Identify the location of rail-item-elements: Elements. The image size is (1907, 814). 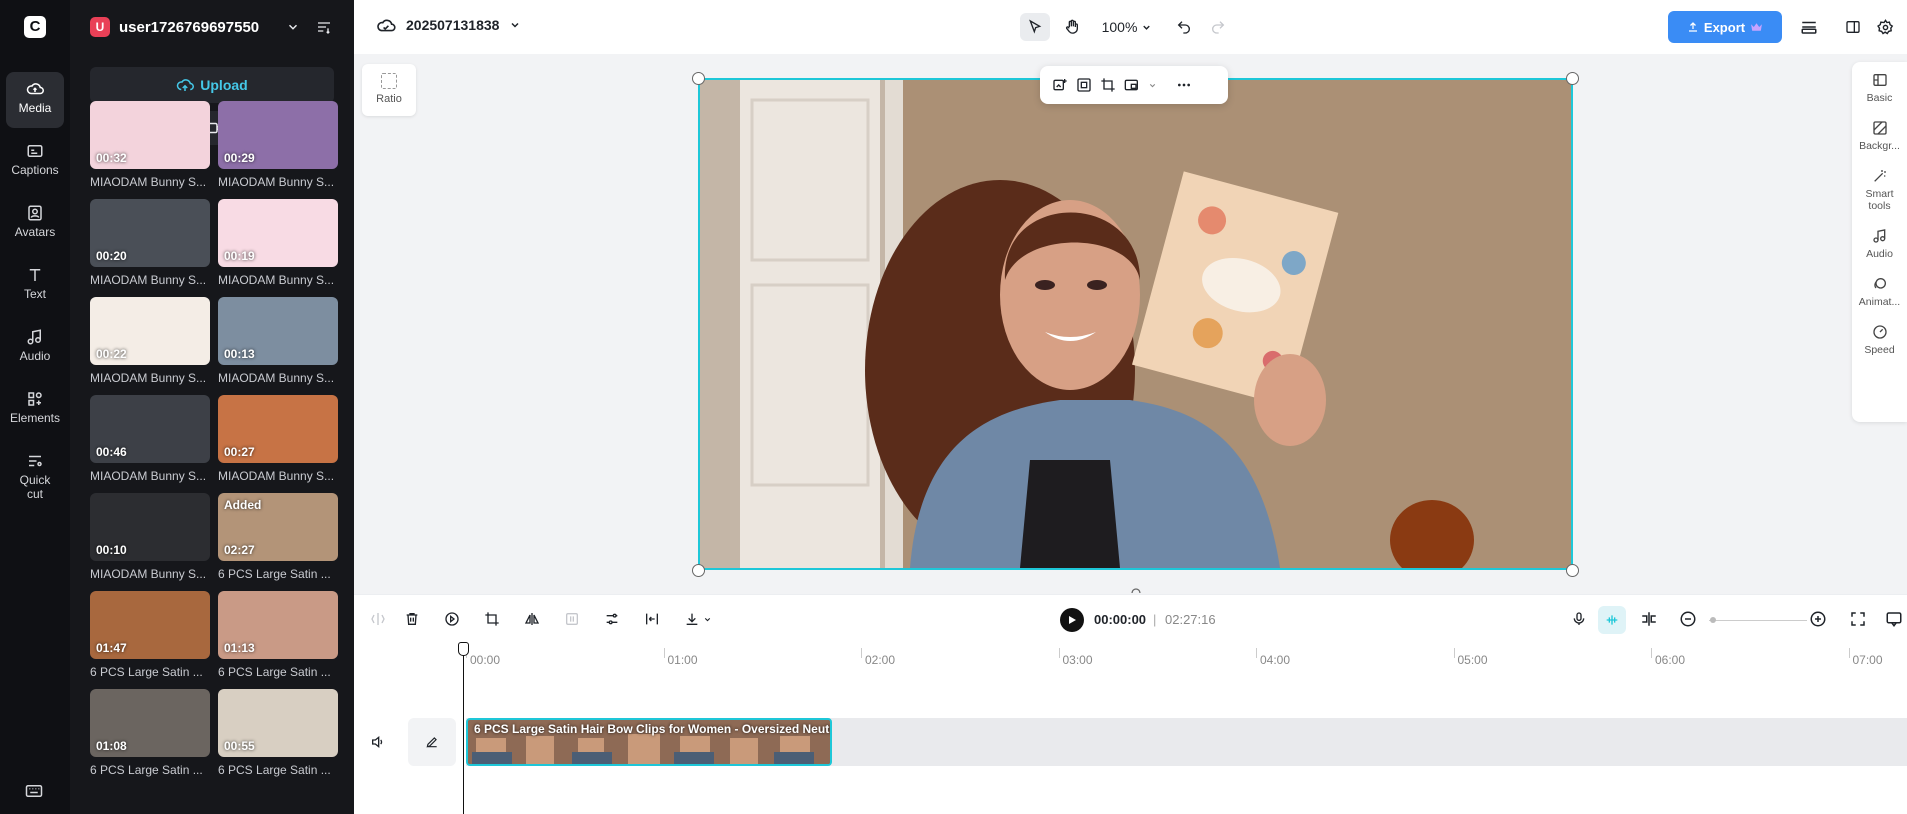
(35, 410).